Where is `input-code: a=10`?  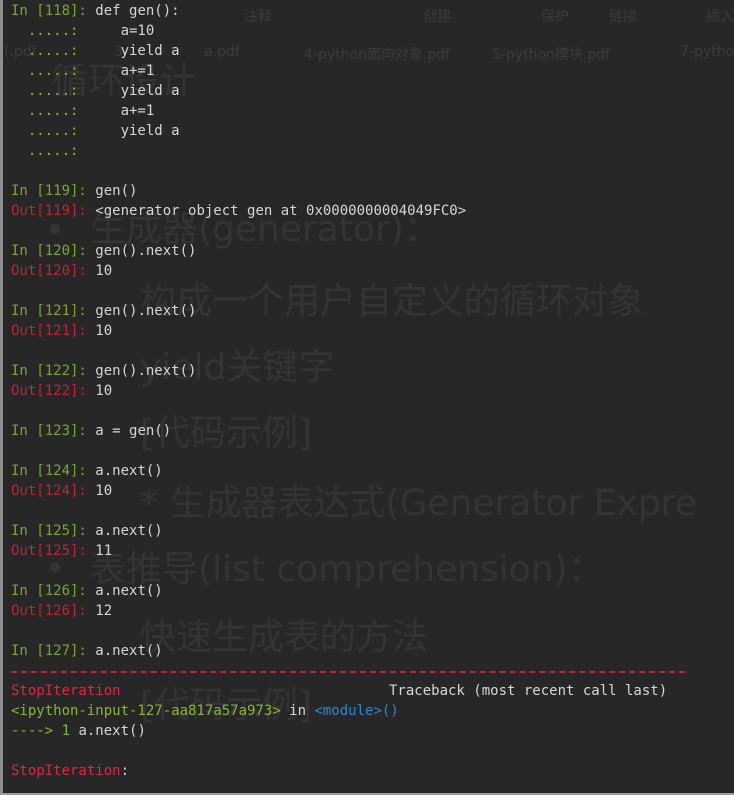
input-code: a=10 is located at coordinates (121, 31).